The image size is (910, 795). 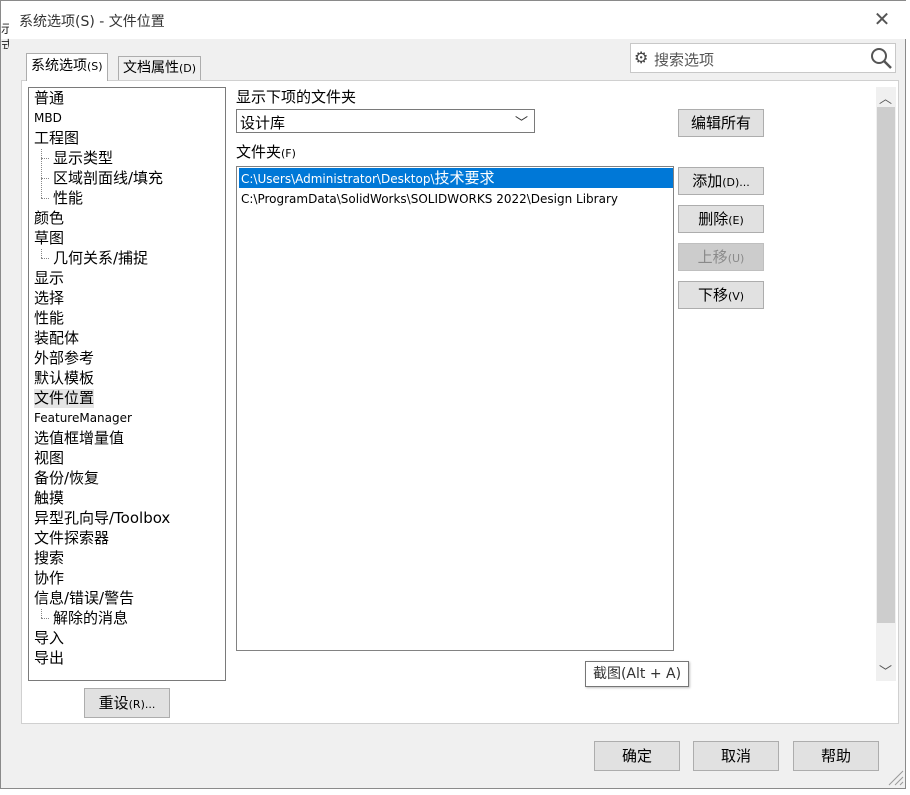 What do you see at coordinates (464, 178) in the screenshot?
I see `folder-path-suffix: 技术要求` at bounding box center [464, 178].